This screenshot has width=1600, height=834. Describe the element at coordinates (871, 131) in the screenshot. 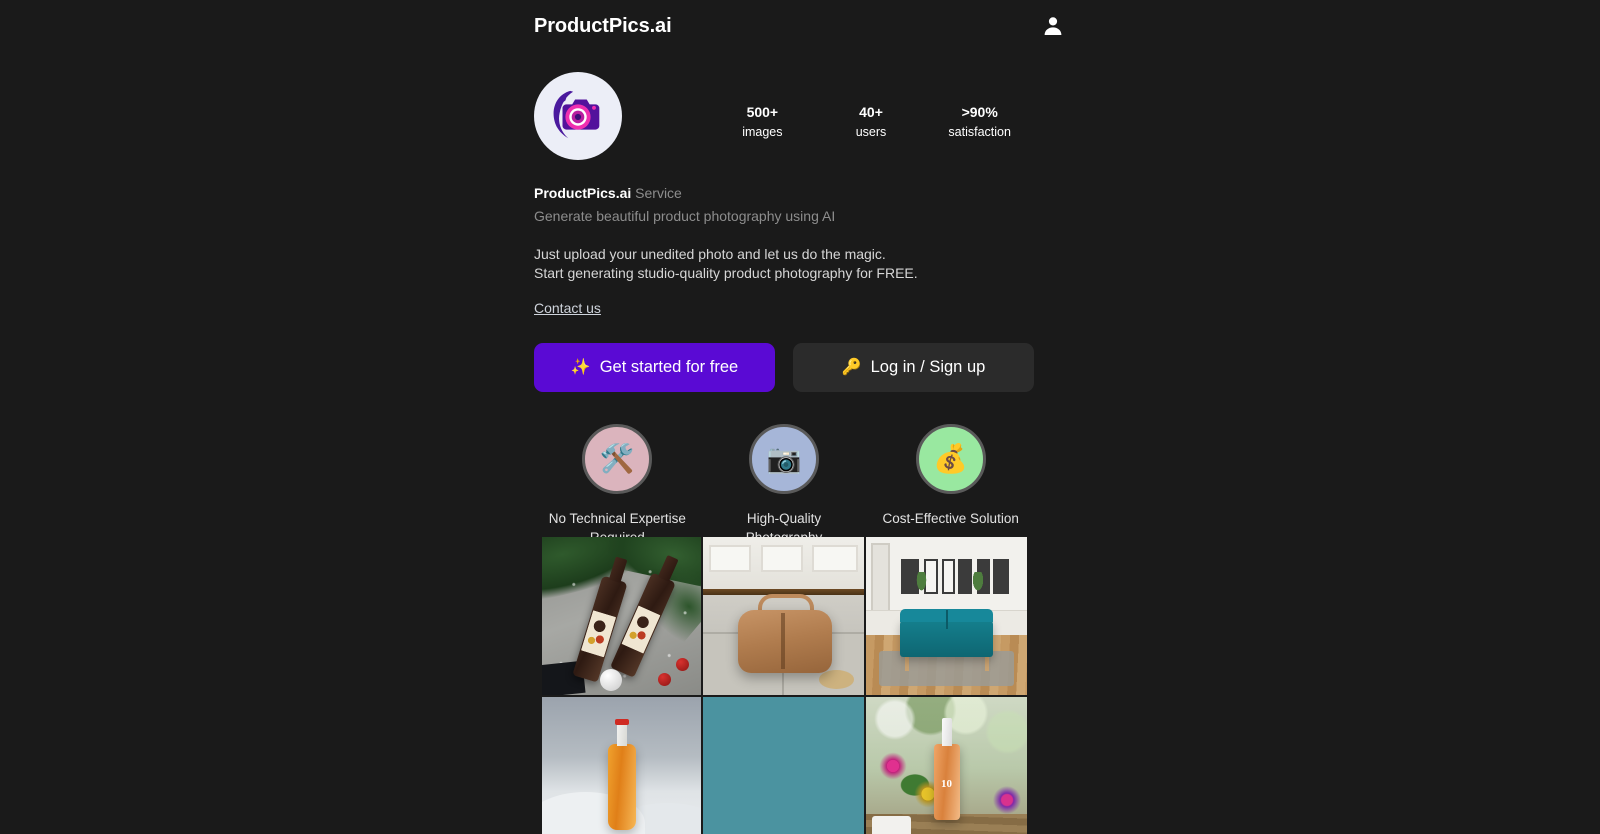

I see `stat-label: users` at that location.